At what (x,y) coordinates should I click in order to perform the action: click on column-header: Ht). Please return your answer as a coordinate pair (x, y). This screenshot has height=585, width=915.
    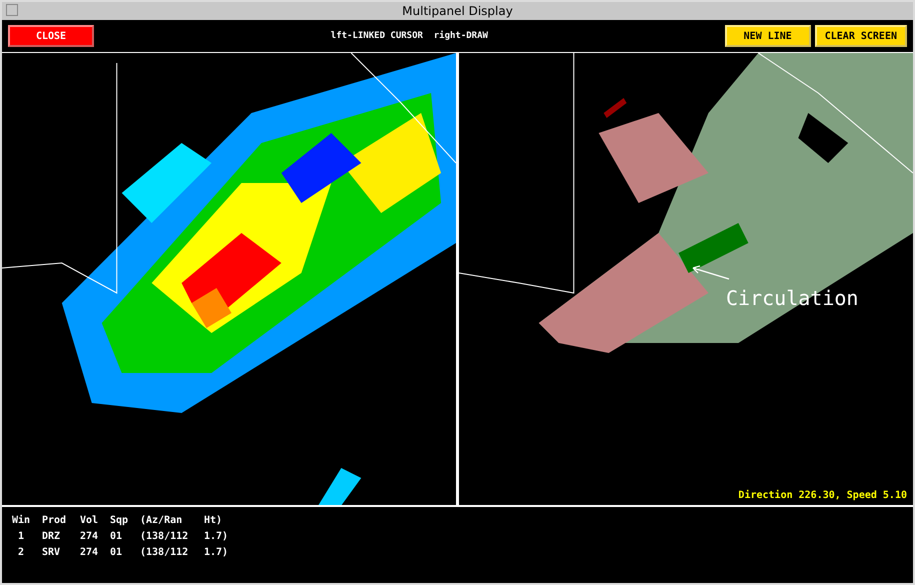
    Looking at the image, I should click on (214, 521).